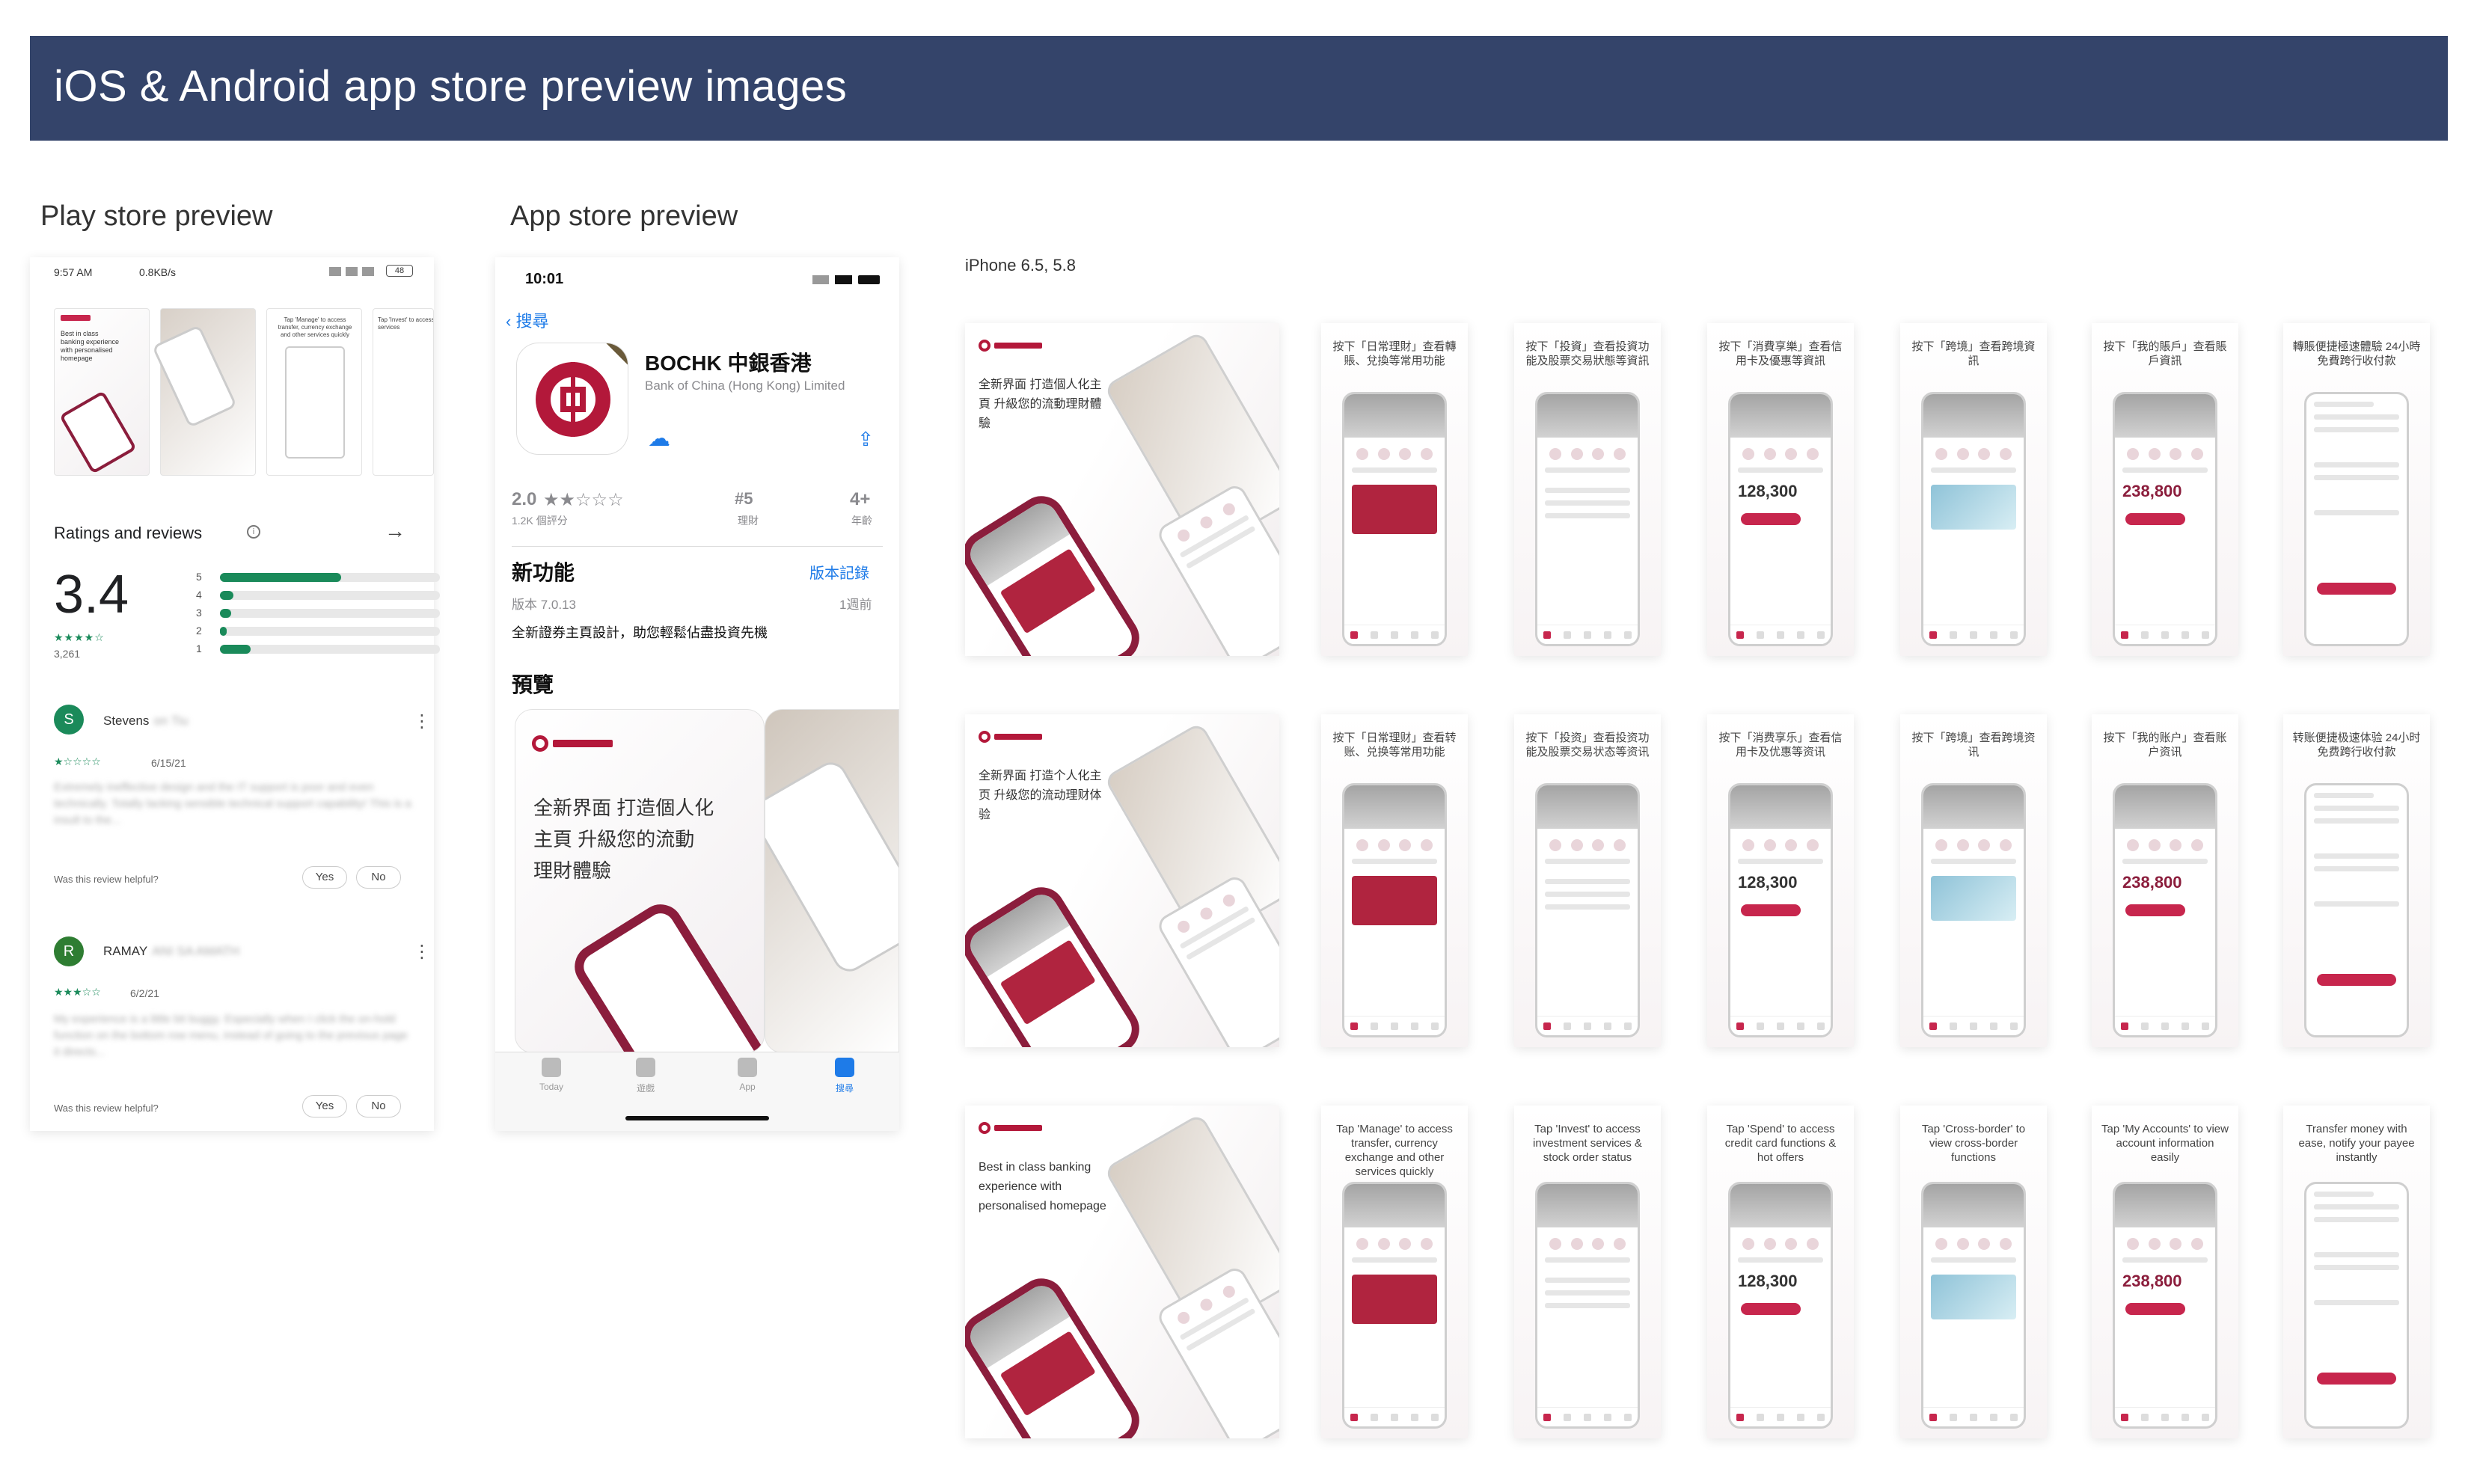 The image size is (2477, 1484). What do you see at coordinates (1394, 745) in the screenshot?
I see `feature-caption: 按下「日常理财」查看转账、兑换等常用功能` at bounding box center [1394, 745].